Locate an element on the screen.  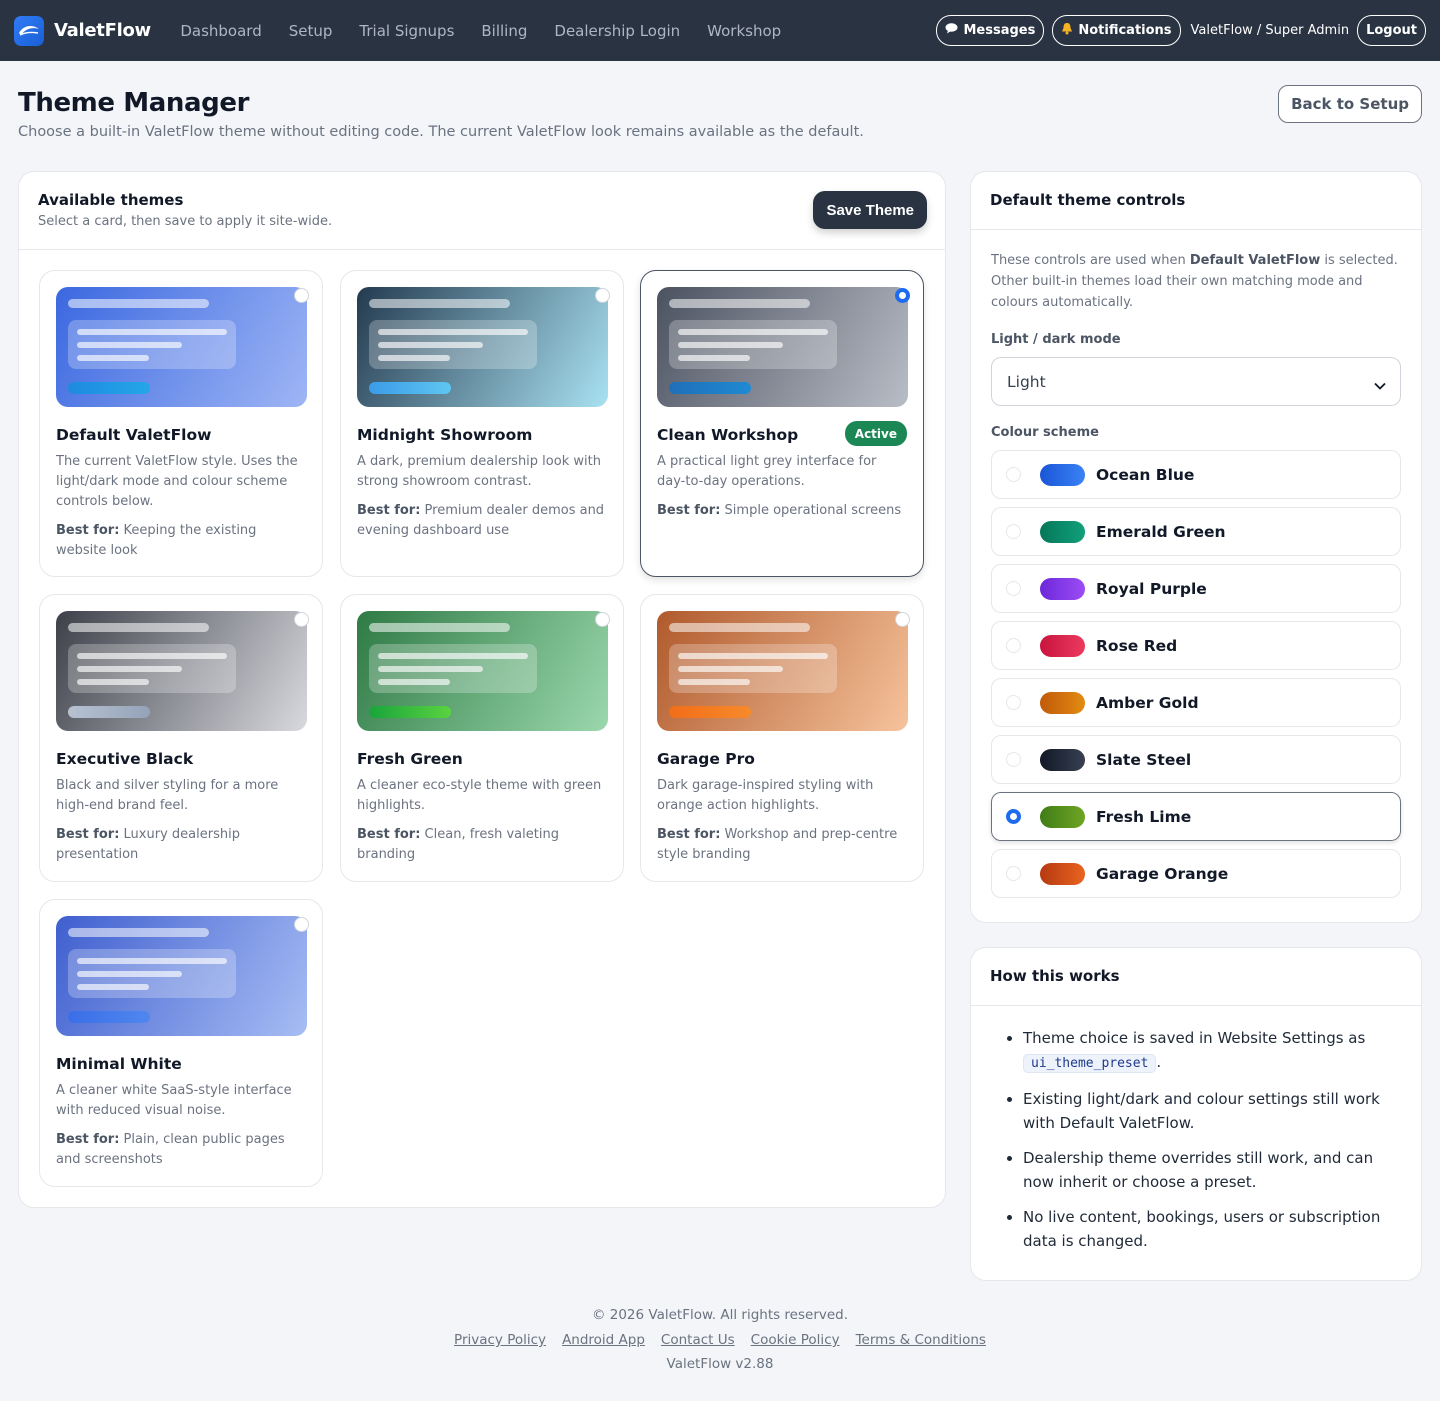
theme-name: Executive Black is located at coordinates (125, 759).